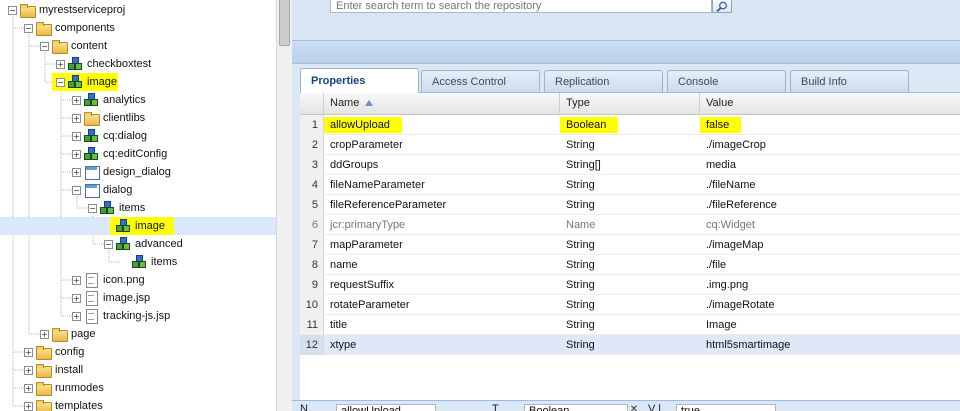  What do you see at coordinates (144, 244) in the screenshot?
I see `tree-node: − advanced` at bounding box center [144, 244].